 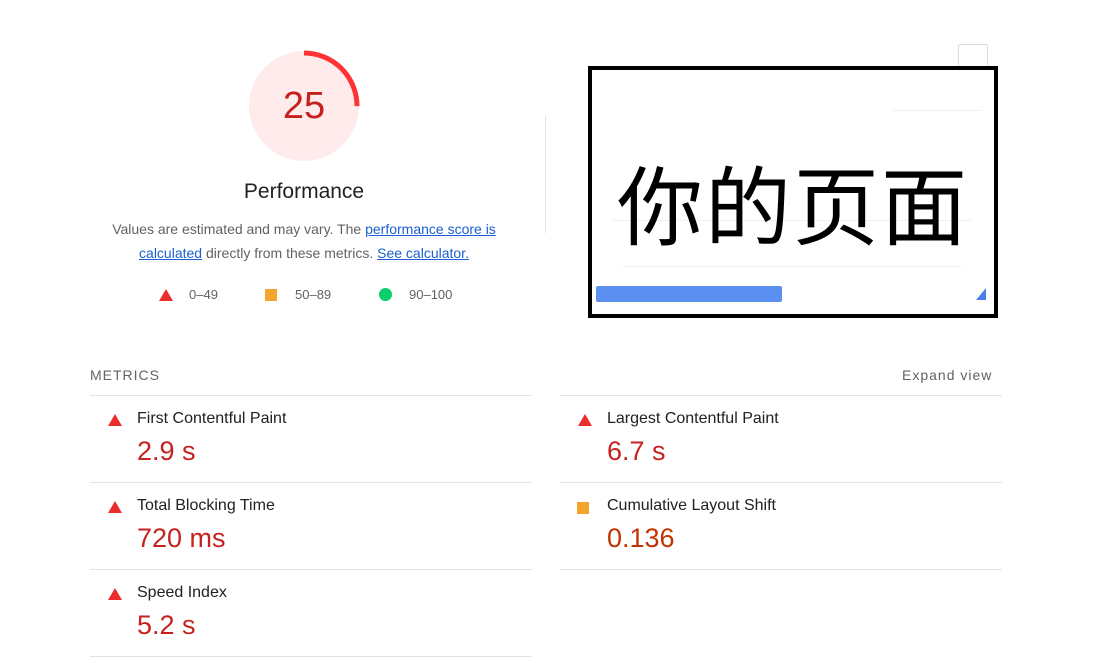 I want to click on metrics-heading: METRICS, so click(x=125, y=375).